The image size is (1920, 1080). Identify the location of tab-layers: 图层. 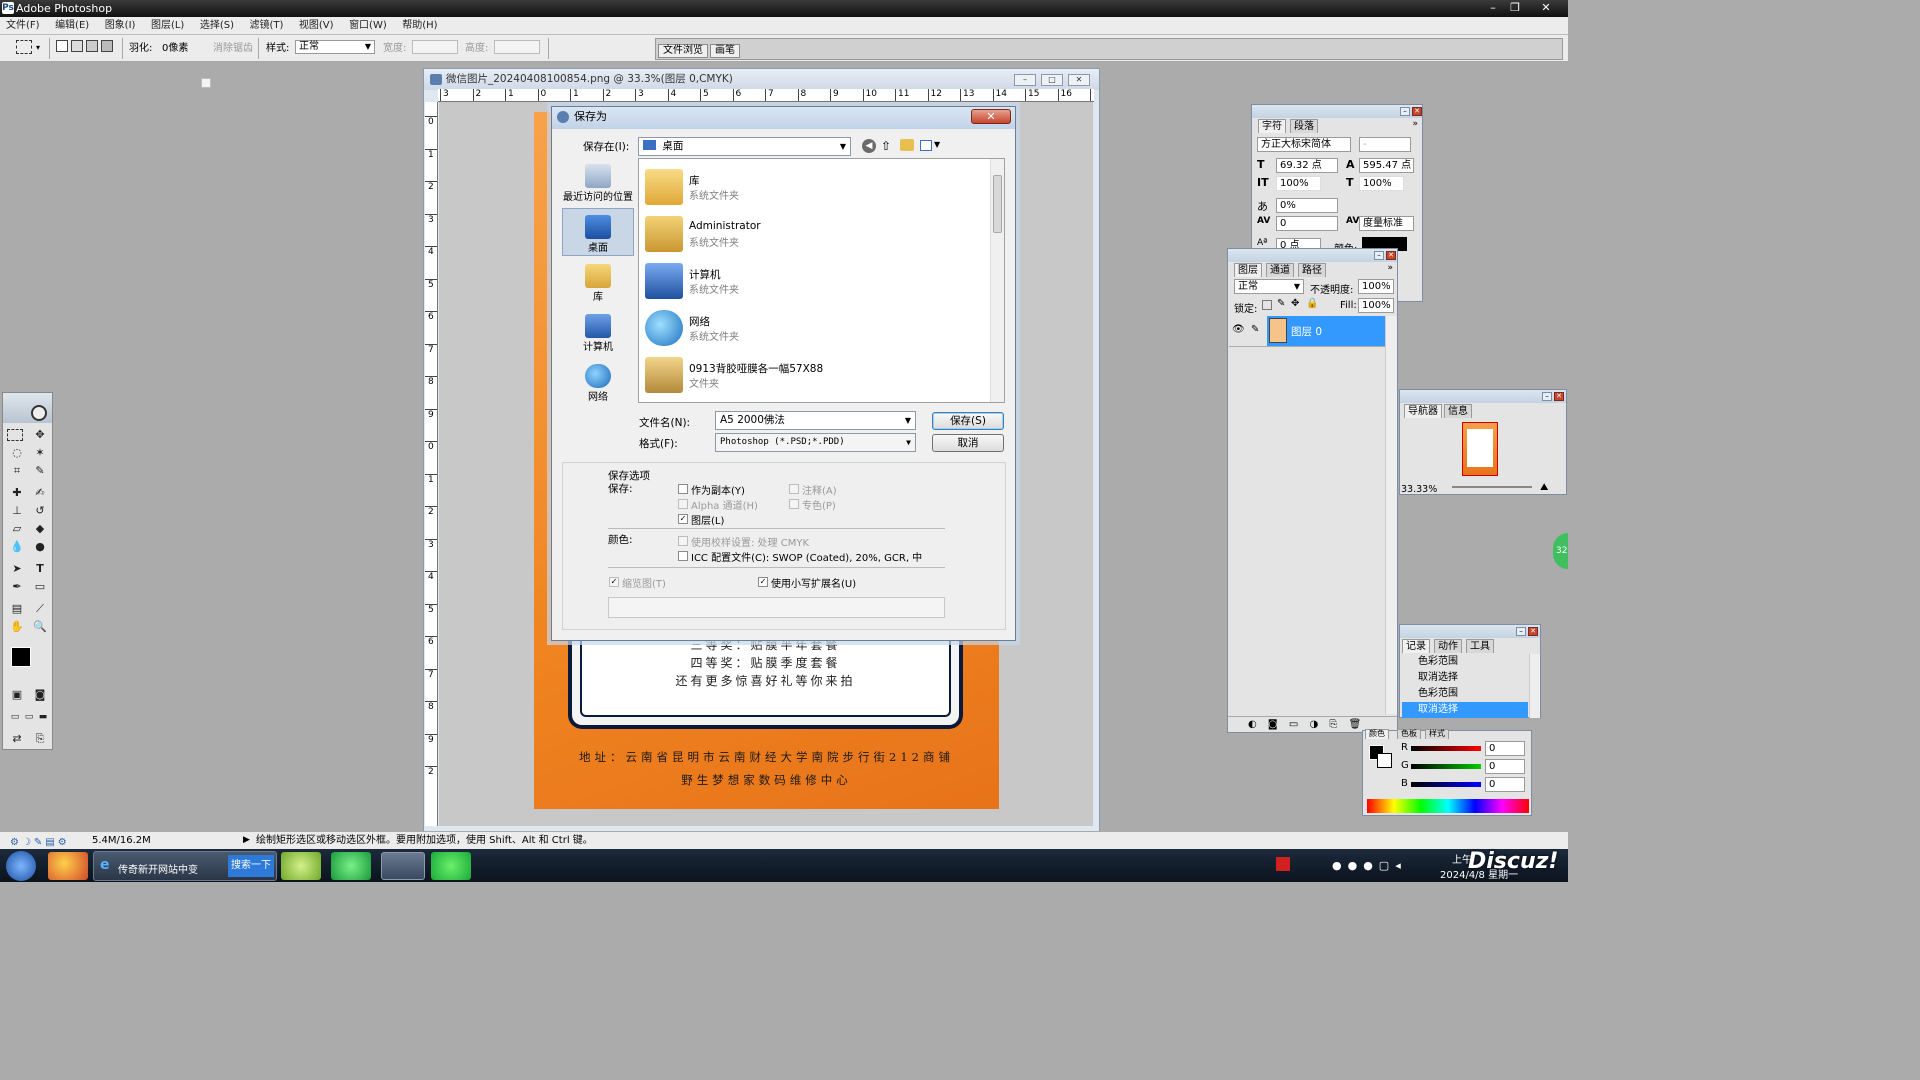
(1248, 270).